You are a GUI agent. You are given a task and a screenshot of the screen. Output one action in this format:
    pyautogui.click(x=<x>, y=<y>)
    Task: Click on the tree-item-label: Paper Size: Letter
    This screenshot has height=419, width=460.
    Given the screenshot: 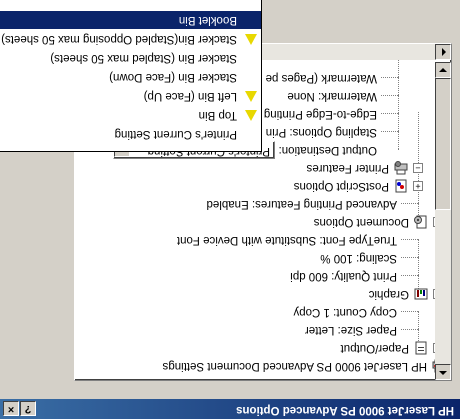 What is the action you would take?
    pyautogui.click(x=350, y=330)
    